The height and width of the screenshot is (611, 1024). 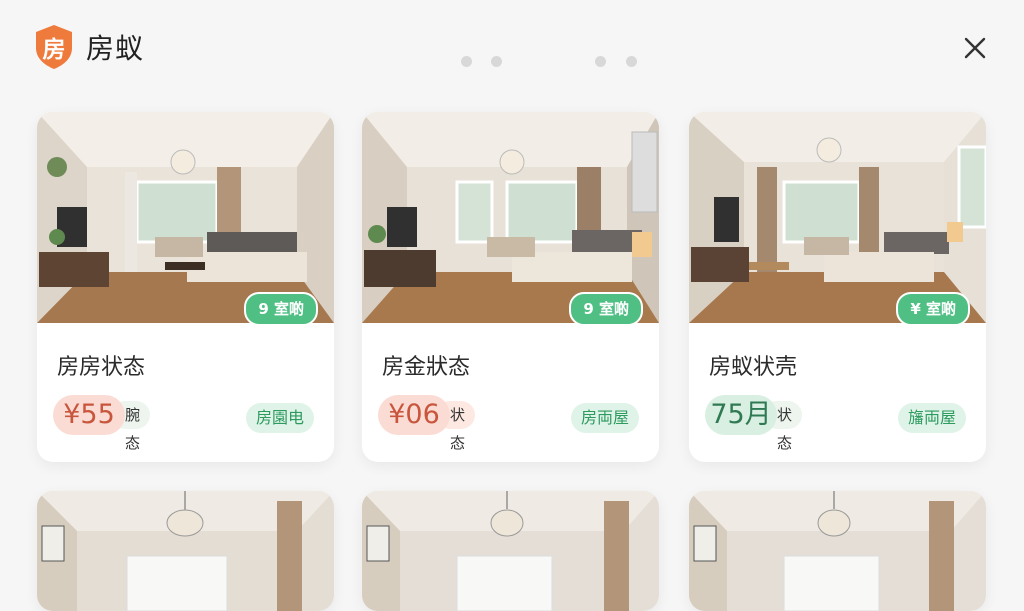 I want to click on listing-title: 房房状态, so click(x=101, y=367).